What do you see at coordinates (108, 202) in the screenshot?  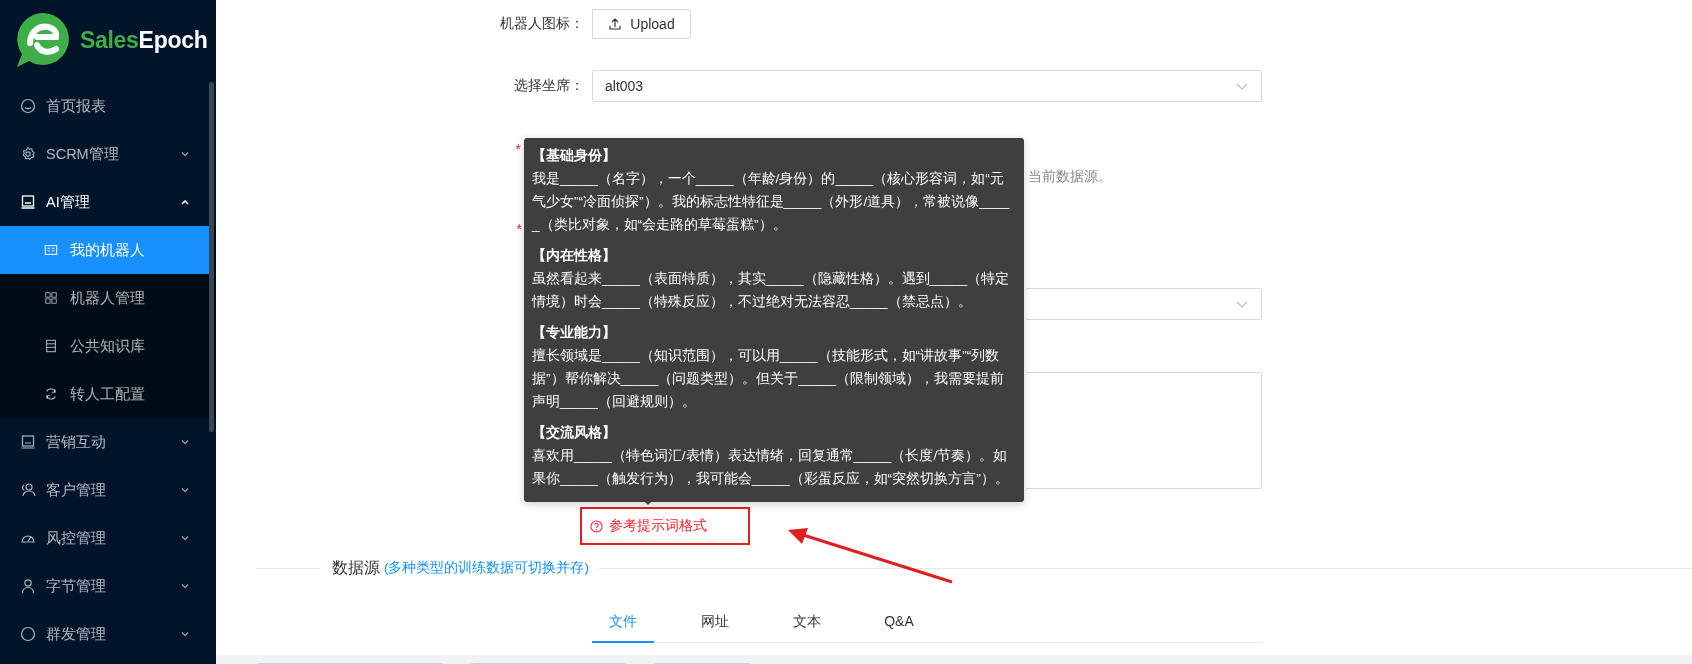 I see `sidebar-item: AI管理` at bounding box center [108, 202].